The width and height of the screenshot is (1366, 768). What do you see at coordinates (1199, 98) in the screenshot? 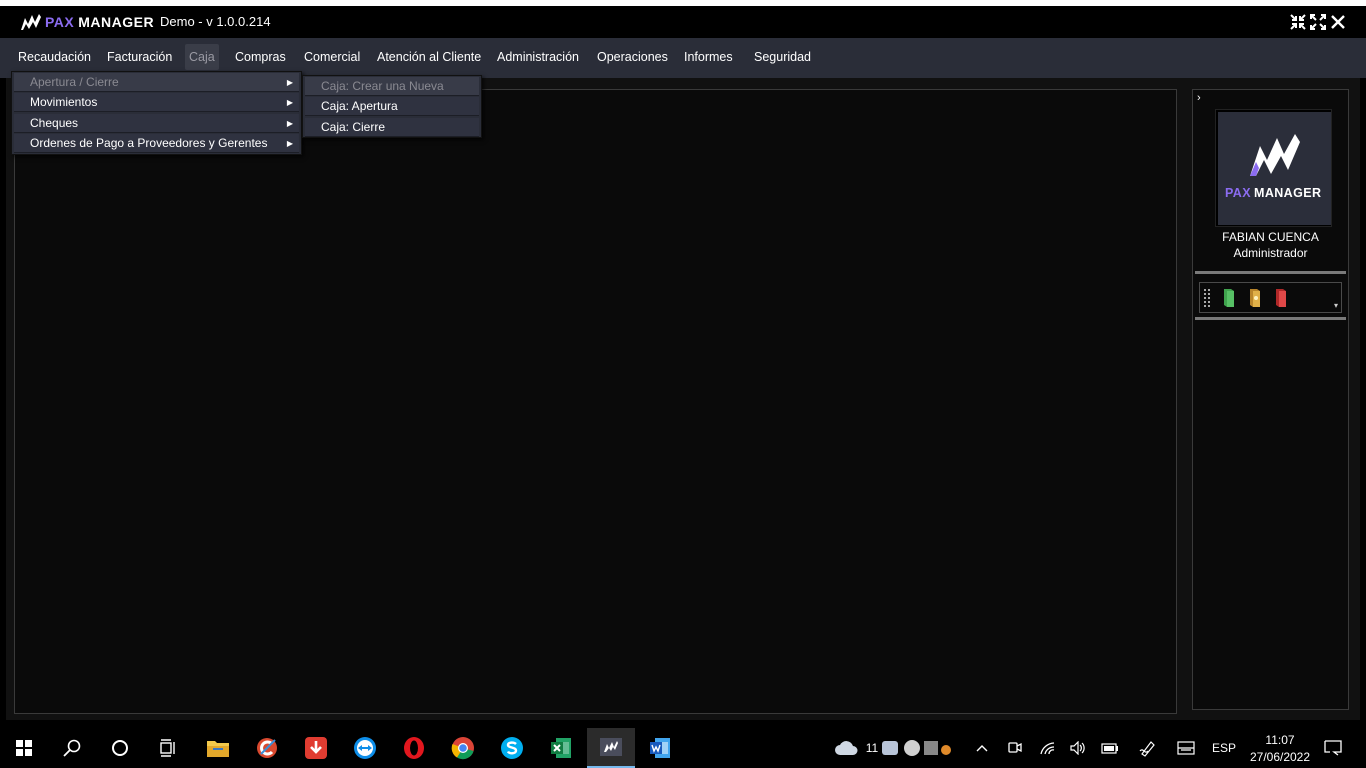
I see `sidebar-toggle-icon: ›` at bounding box center [1199, 98].